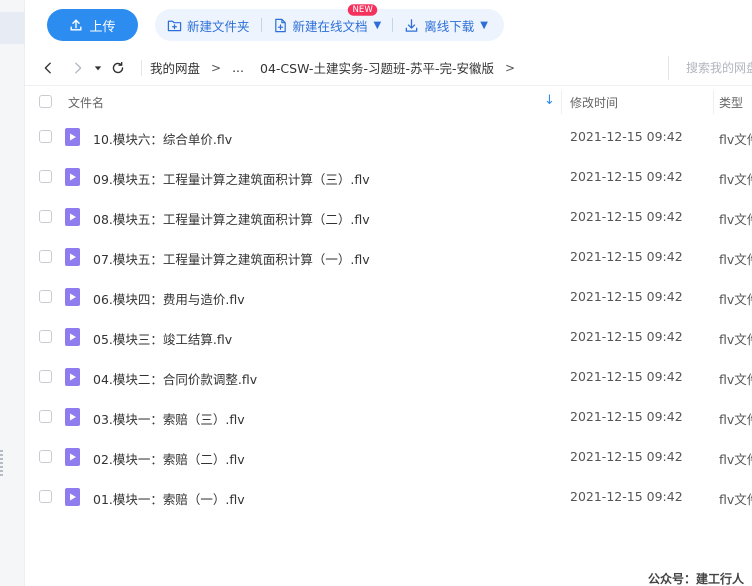 Image resolution: width=752 pixels, height=586 pixels. Describe the element at coordinates (218, 26) in the screenshot. I see `new-folder-label: 新建文件夹` at that location.